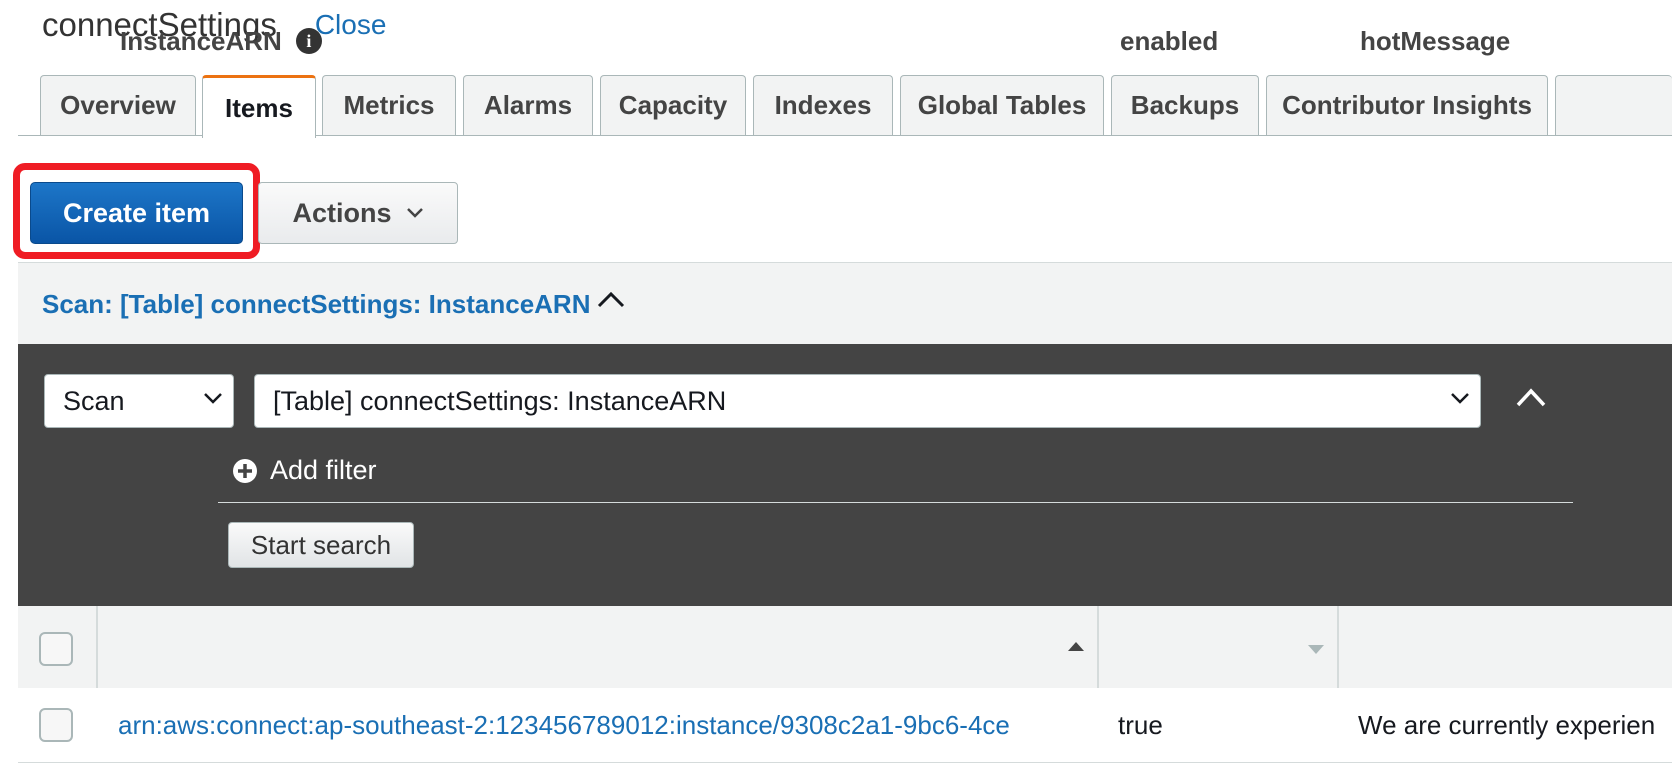  Describe the element at coordinates (56, 649) in the screenshot. I see `select-all-checkbox` at that location.